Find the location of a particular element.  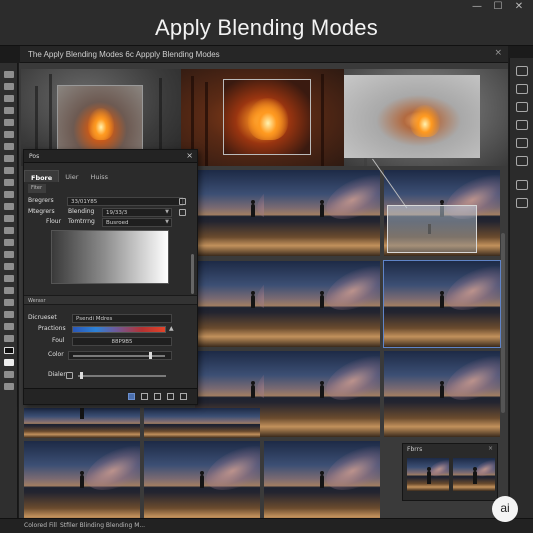

tab-huiss: Huiss is located at coordinates (99, 176).